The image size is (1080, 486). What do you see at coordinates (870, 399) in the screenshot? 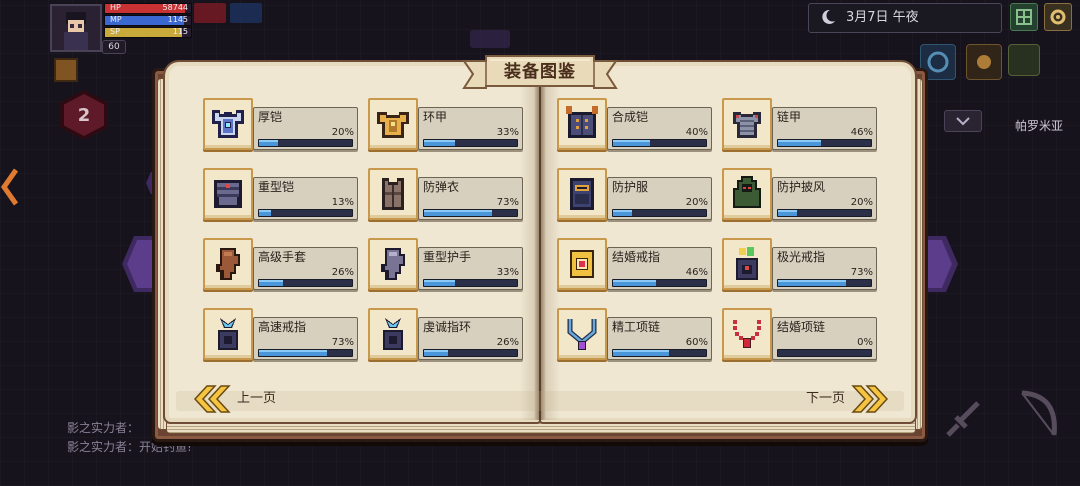
I see `double-chevron-right-icon` at bounding box center [870, 399].